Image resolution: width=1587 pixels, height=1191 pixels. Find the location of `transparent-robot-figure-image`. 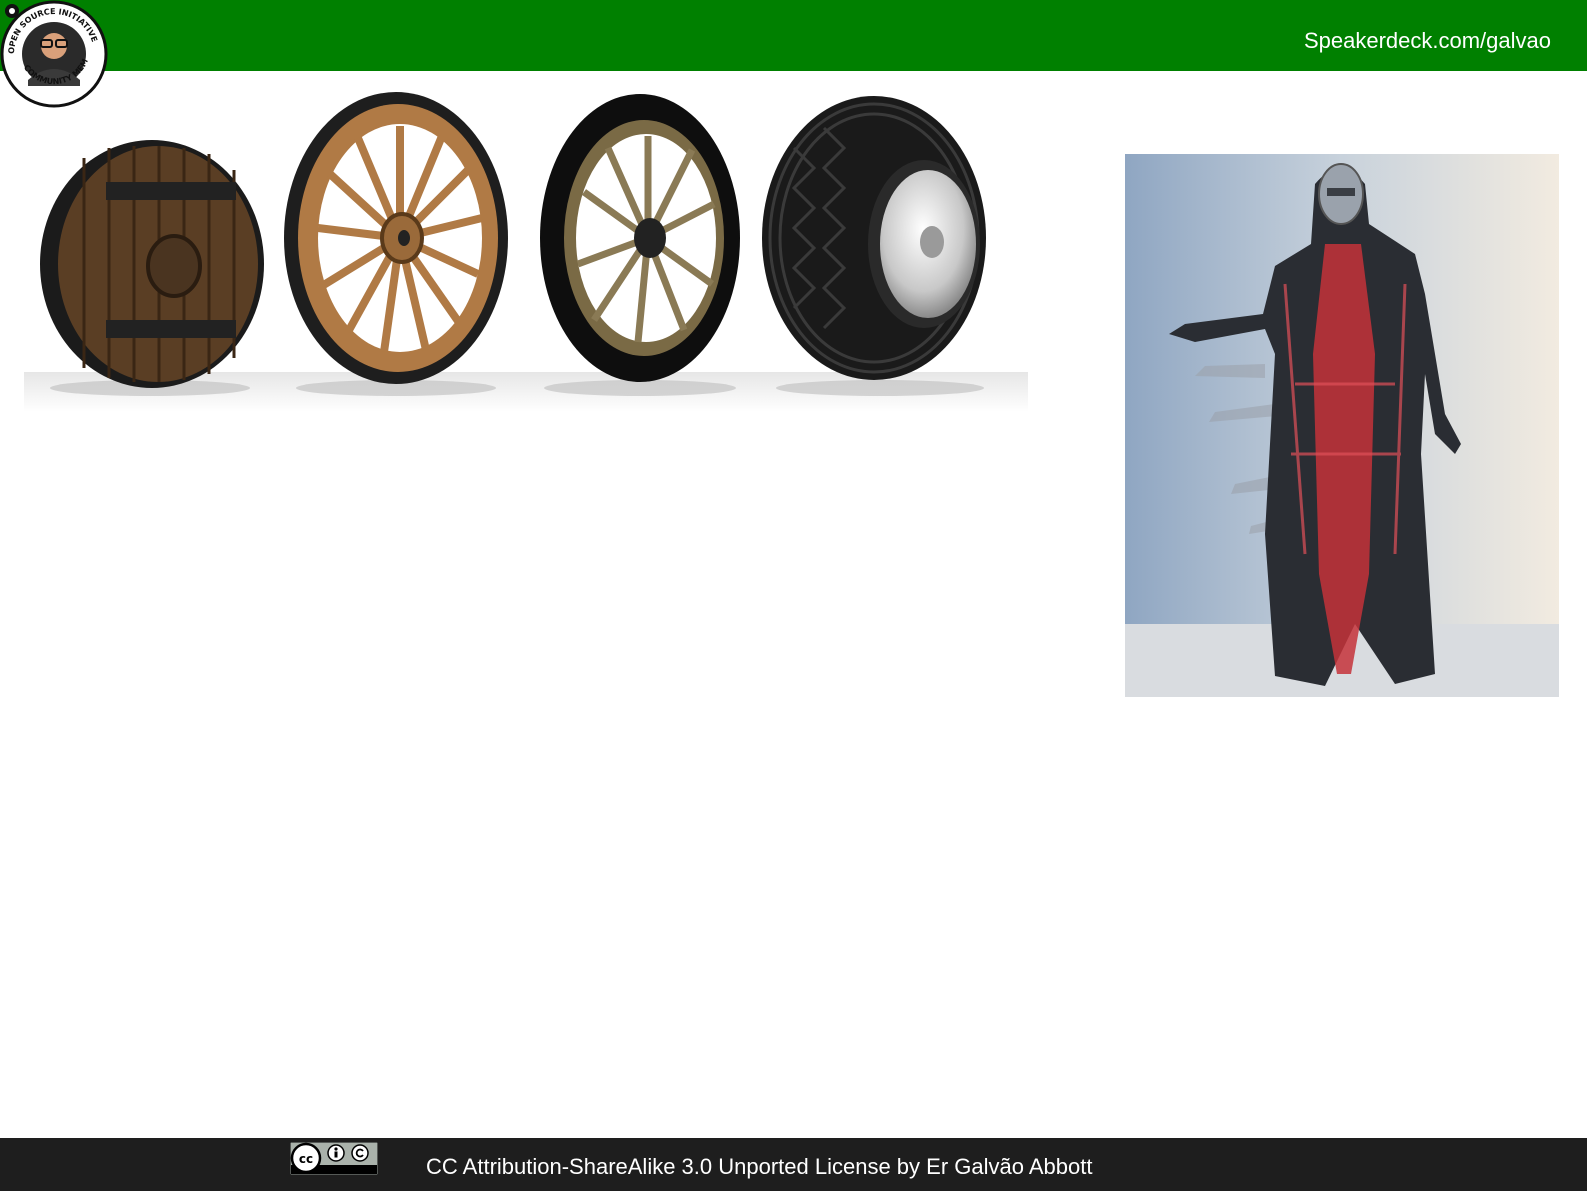

transparent-robot-figure-image is located at coordinates (1342, 425).